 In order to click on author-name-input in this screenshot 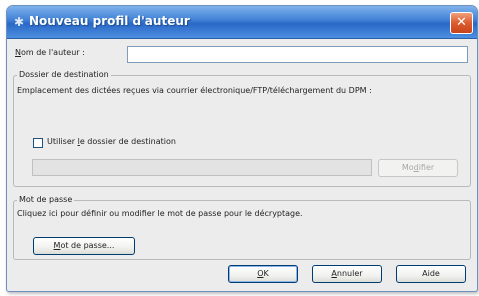, I will do `click(297, 54)`.